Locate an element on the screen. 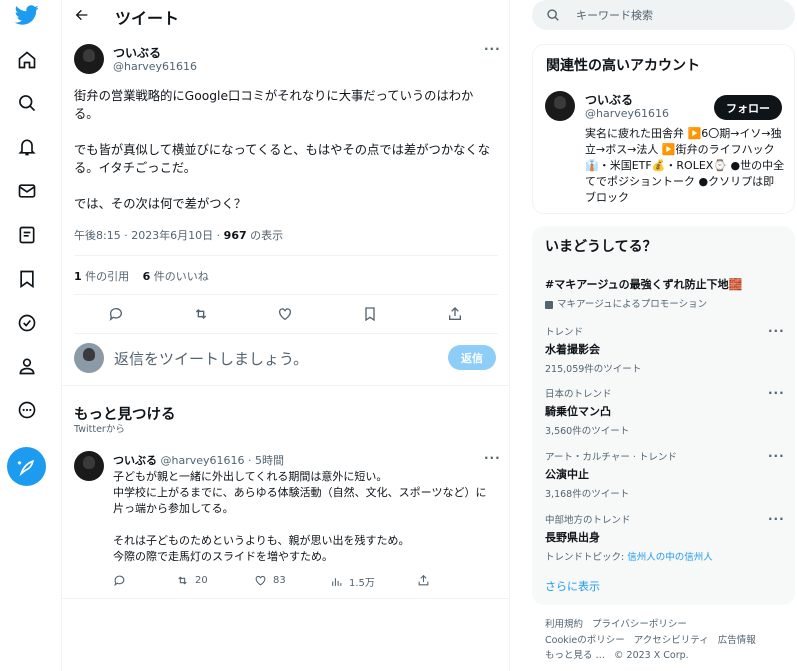 This screenshot has height=671, width=797. tweet-header: ついぶる @harvey61616 · 5時間 is located at coordinates (198, 460).